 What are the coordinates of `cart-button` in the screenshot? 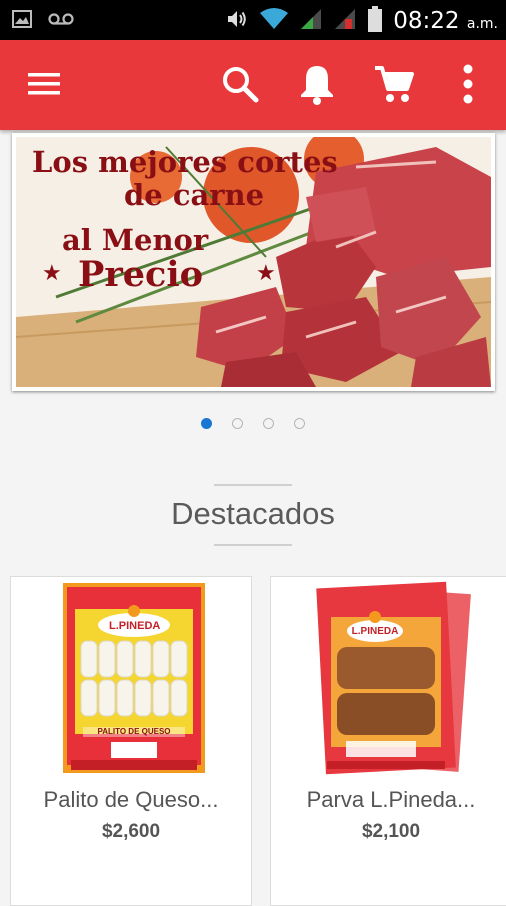 It's located at (394, 86).